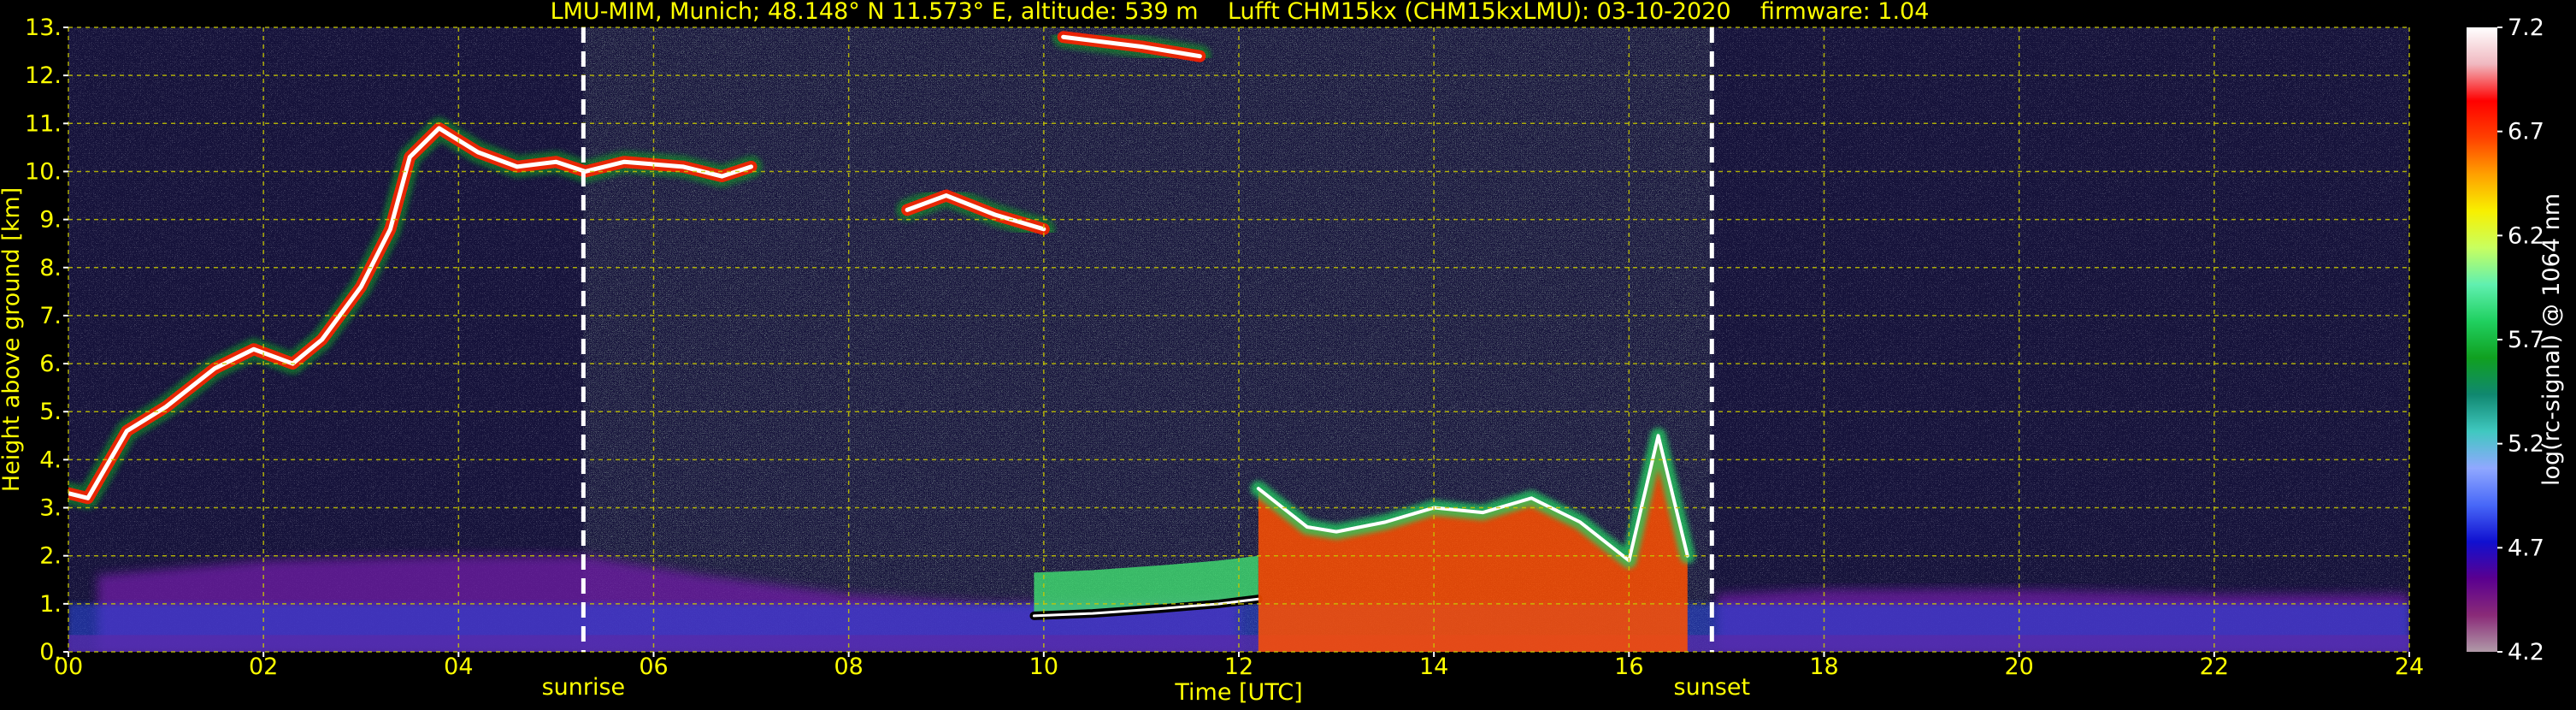 The height and width of the screenshot is (710, 2576). I want to click on colorbar-gradient, so click(2482, 339).